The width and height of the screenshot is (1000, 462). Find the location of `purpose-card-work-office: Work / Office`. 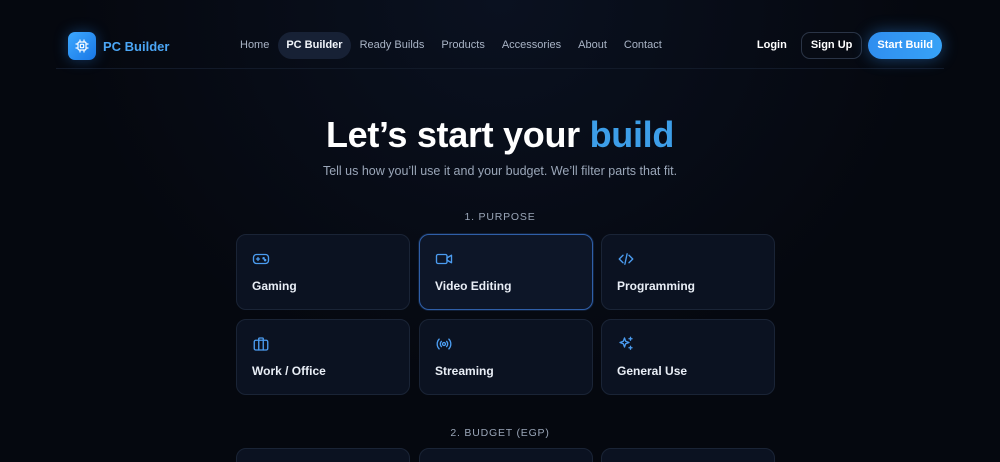

purpose-card-work-office: Work / Office is located at coordinates (323, 357).